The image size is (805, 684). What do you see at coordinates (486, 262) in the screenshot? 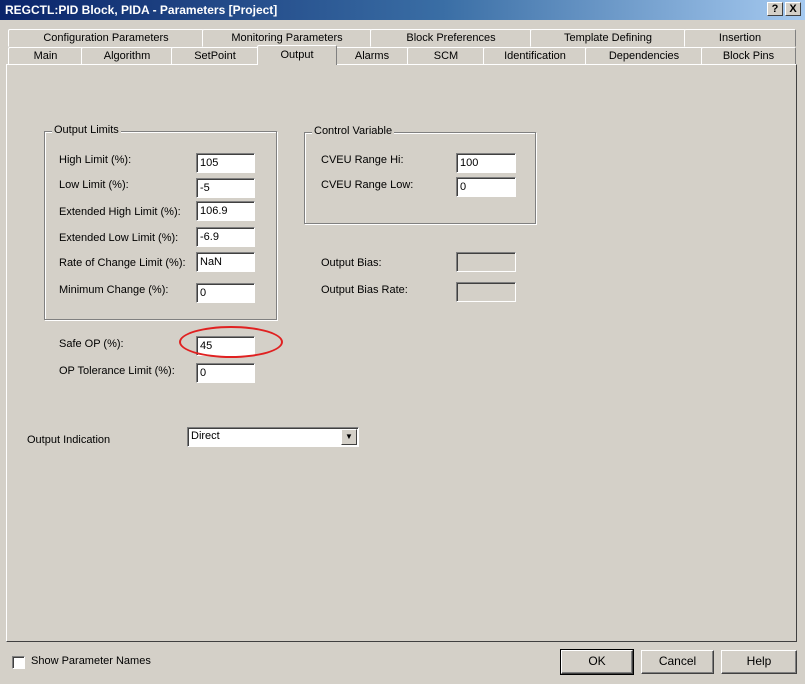
I see `output-bias-field` at bounding box center [486, 262].